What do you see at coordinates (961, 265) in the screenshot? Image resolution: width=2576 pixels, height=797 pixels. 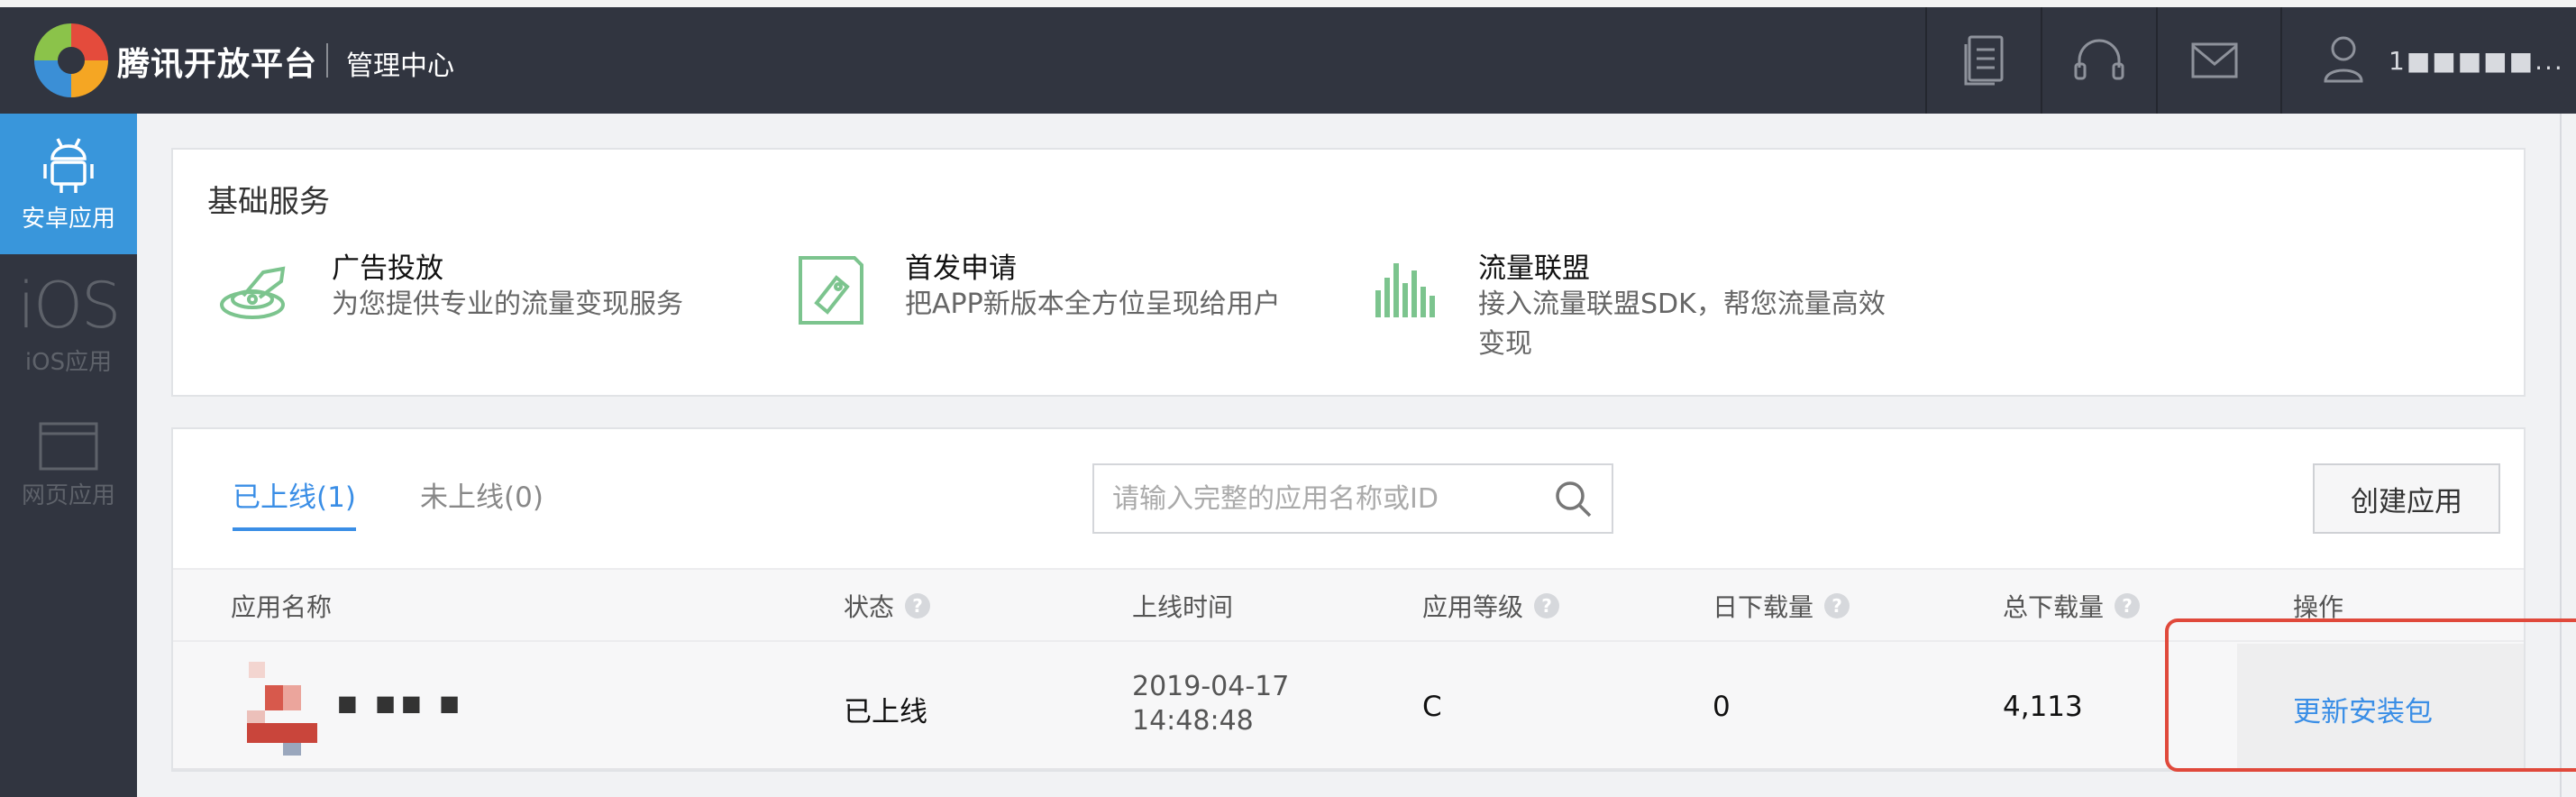 I see `service-name-launch: 首发申请` at bounding box center [961, 265].